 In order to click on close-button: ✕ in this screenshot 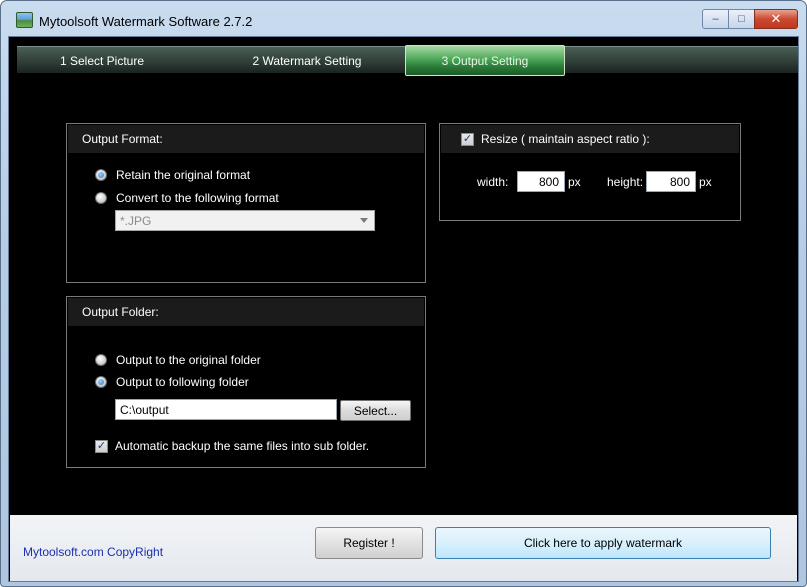, I will do `click(776, 19)`.